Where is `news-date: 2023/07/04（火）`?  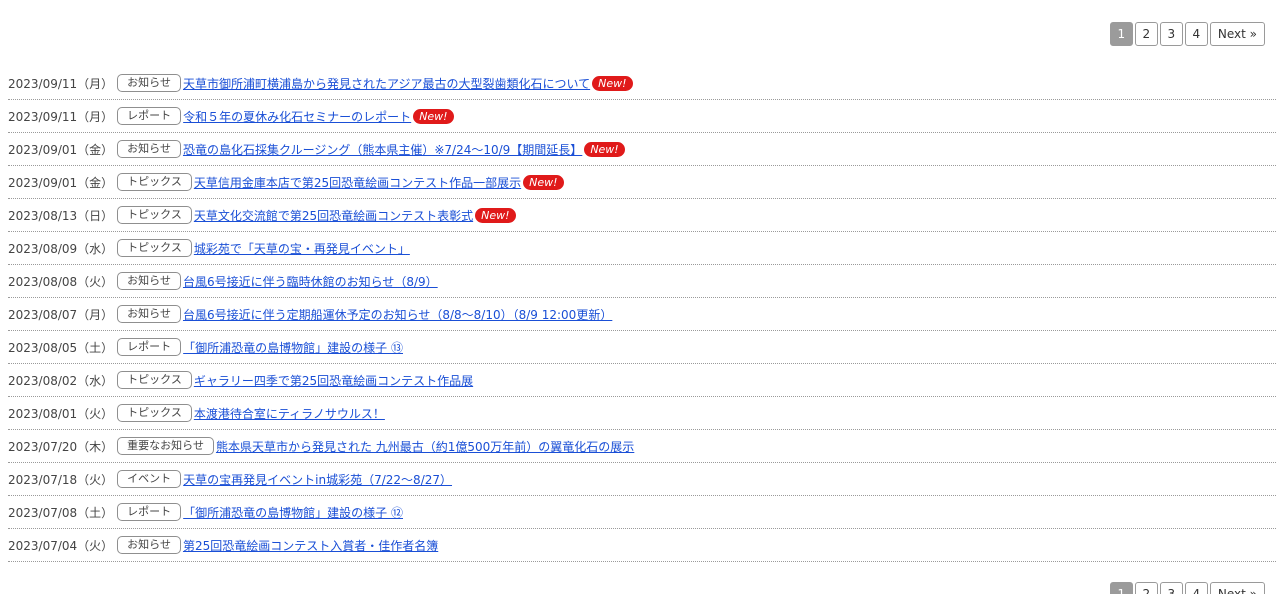
news-date: 2023/07/04（火） is located at coordinates (61, 545).